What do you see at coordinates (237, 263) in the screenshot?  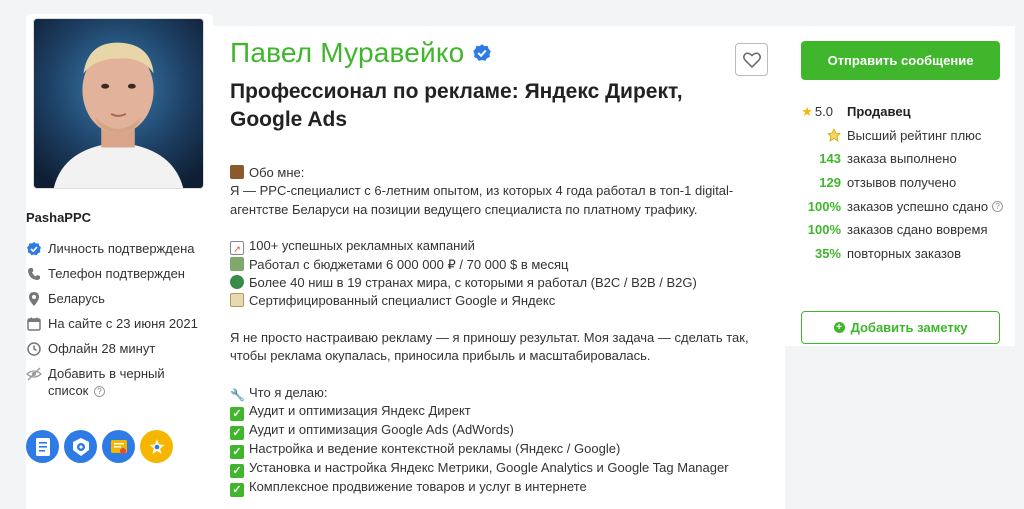 I see `money-icon` at bounding box center [237, 263].